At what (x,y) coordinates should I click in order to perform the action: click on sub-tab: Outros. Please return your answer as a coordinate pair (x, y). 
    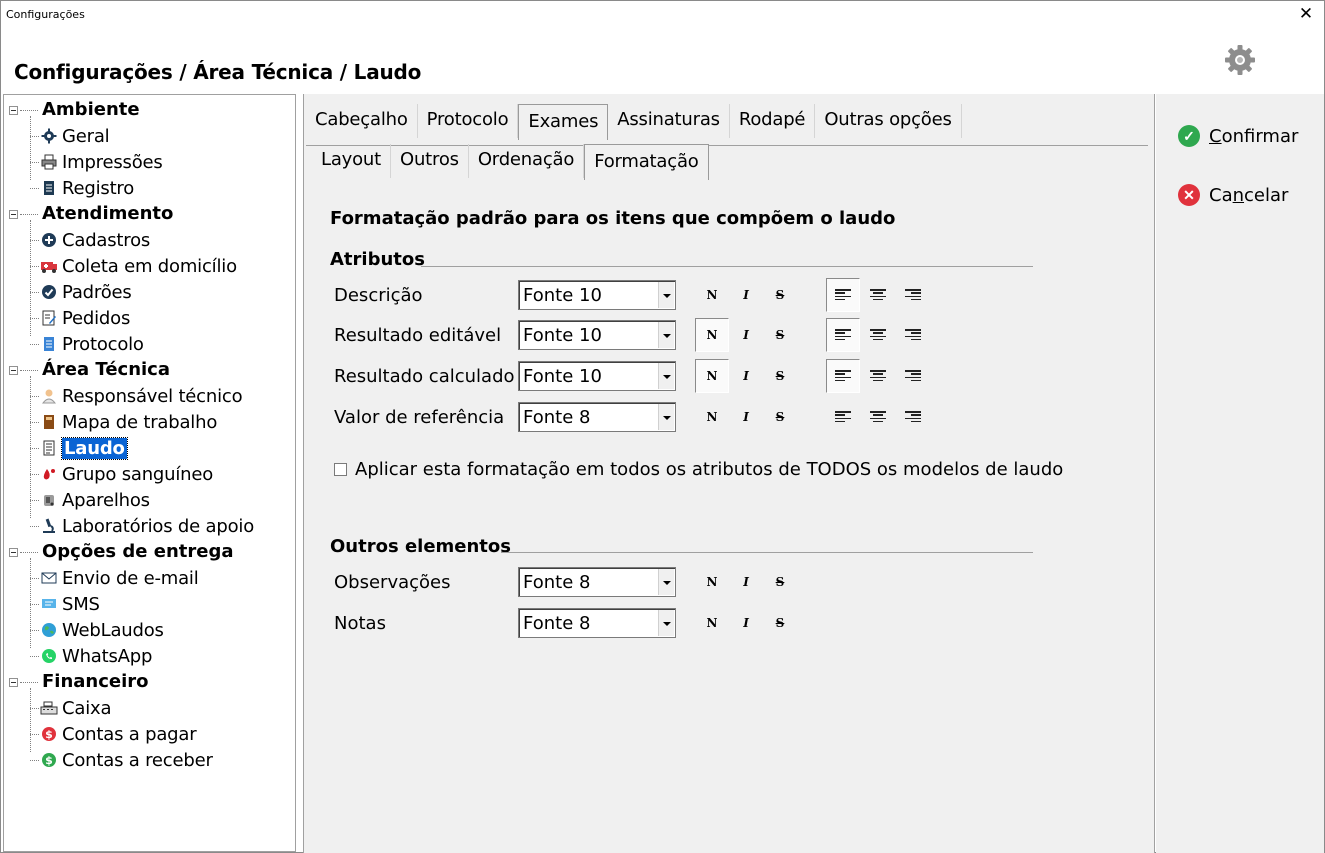
    Looking at the image, I should click on (430, 161).